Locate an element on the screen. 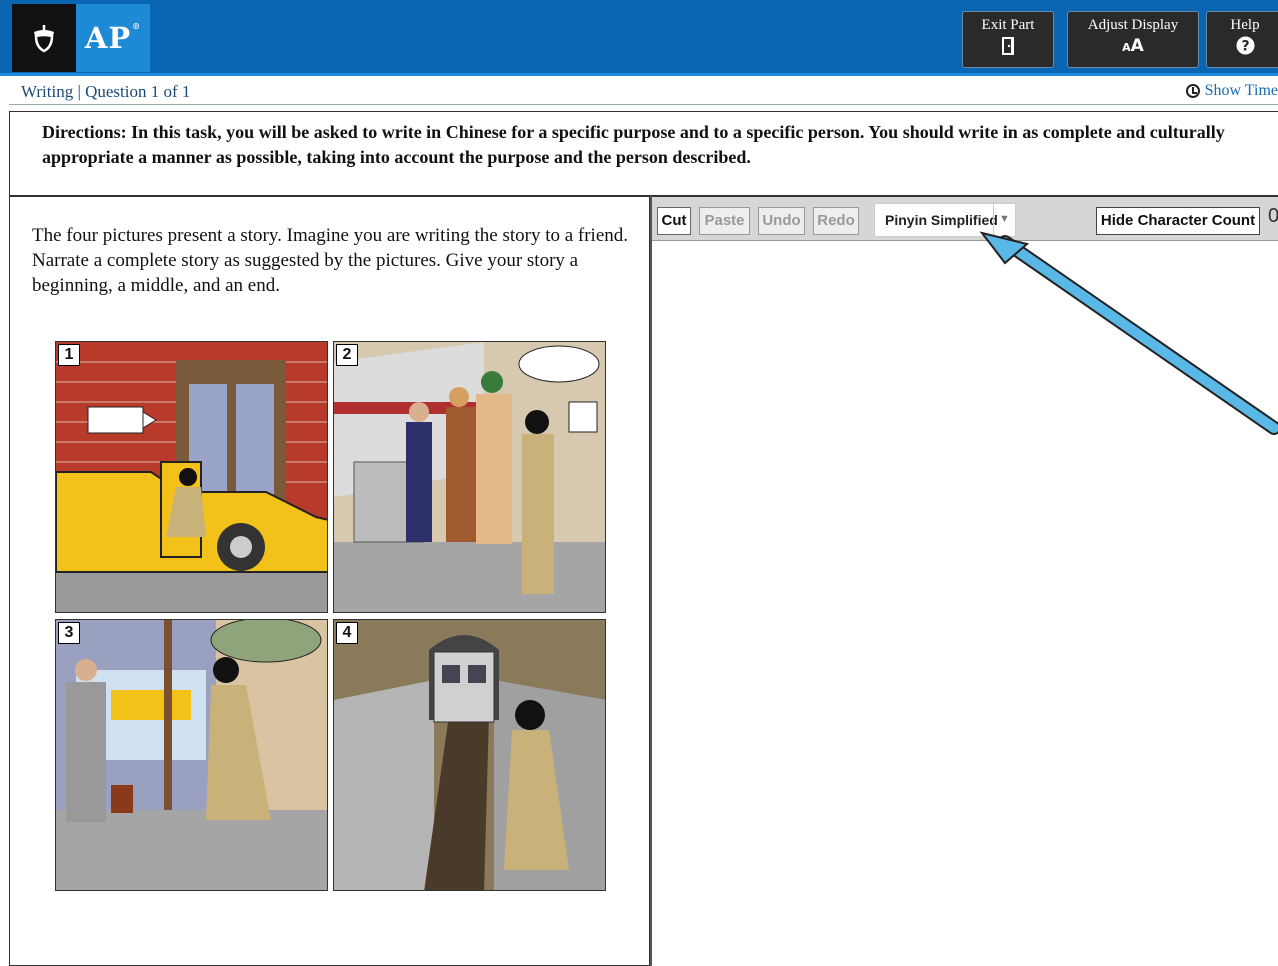 This screenshot has width=1278, height=966. panel-3-illustration is located at coordinates (191, 755).